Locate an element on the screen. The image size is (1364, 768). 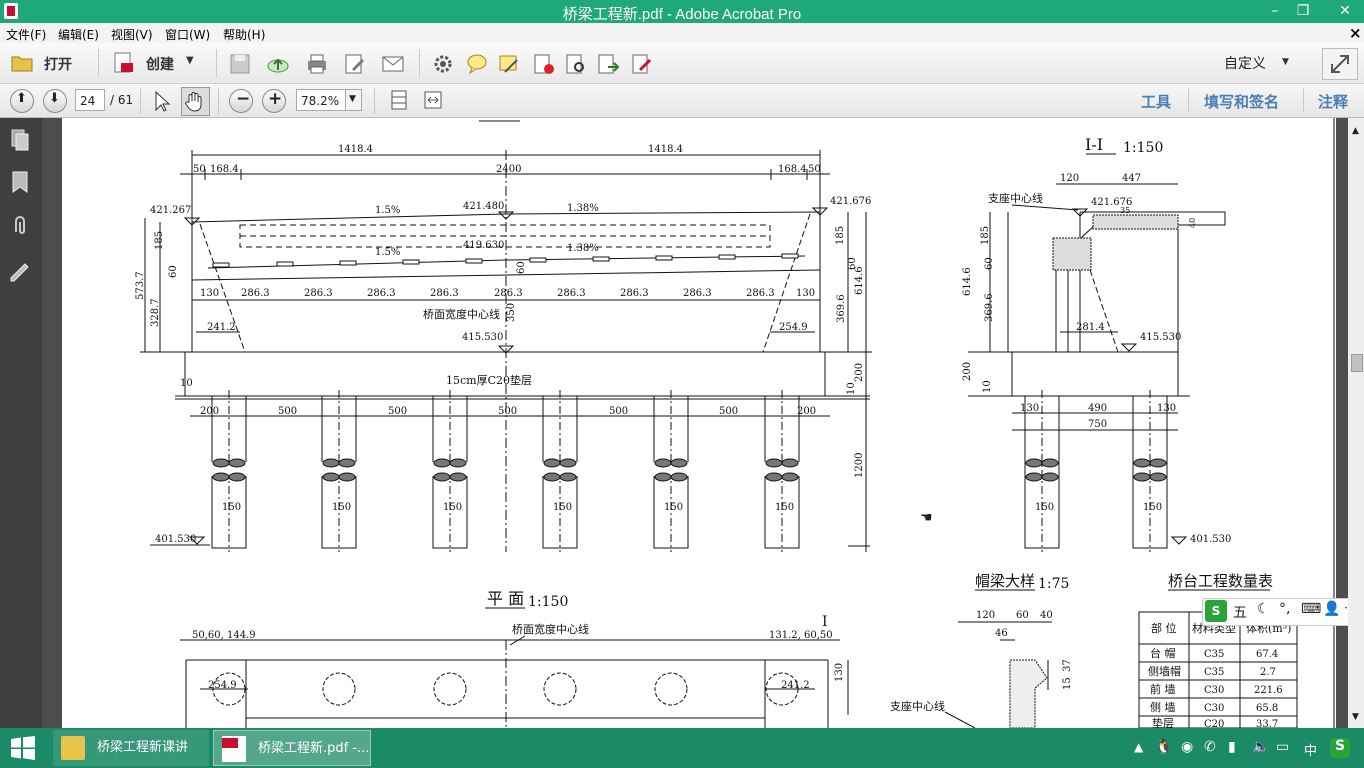
gear-icon is located at coordinates (443, 64).